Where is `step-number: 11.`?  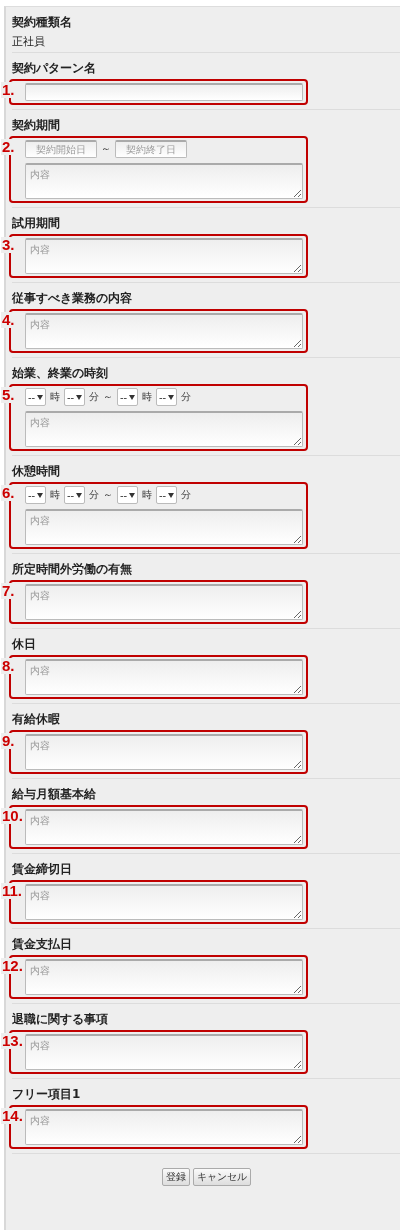 step-number: 11. is located at coordinates (12, 891).